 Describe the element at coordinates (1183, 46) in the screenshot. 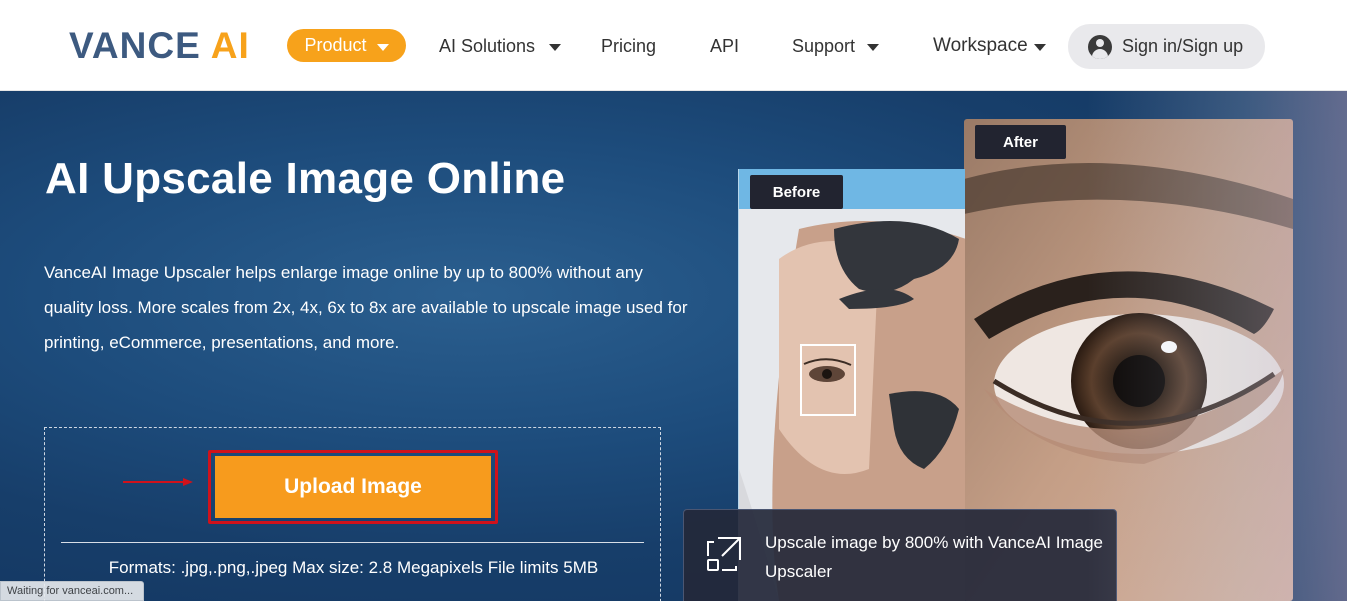

I see `signin-label: Sign in/Sign up` at that location.